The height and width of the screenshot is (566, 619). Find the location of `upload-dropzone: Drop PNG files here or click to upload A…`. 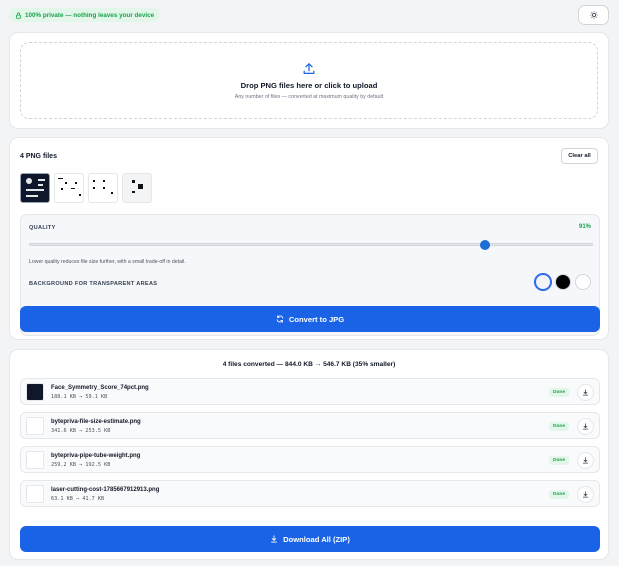

upload-dropzone: Drop PNG files here or click to upload A… is located at coordinates (309, 80).